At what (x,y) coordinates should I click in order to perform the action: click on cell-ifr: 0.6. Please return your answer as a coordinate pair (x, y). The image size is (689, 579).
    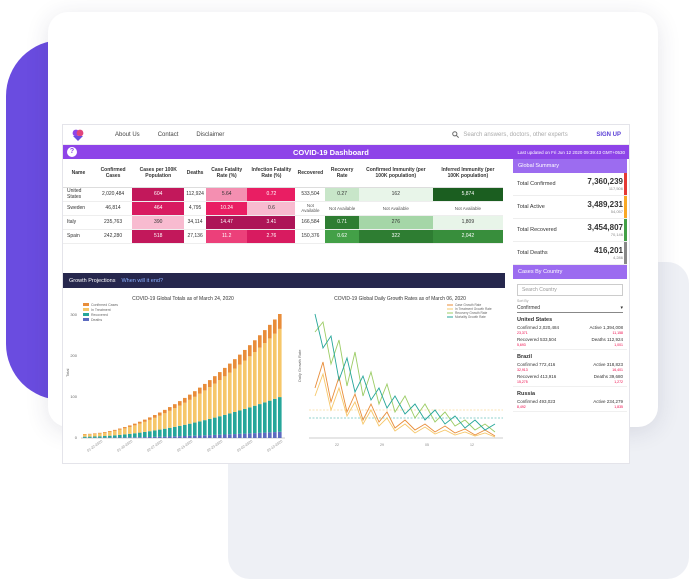
    Looking at the image, I should click on (271, 208).